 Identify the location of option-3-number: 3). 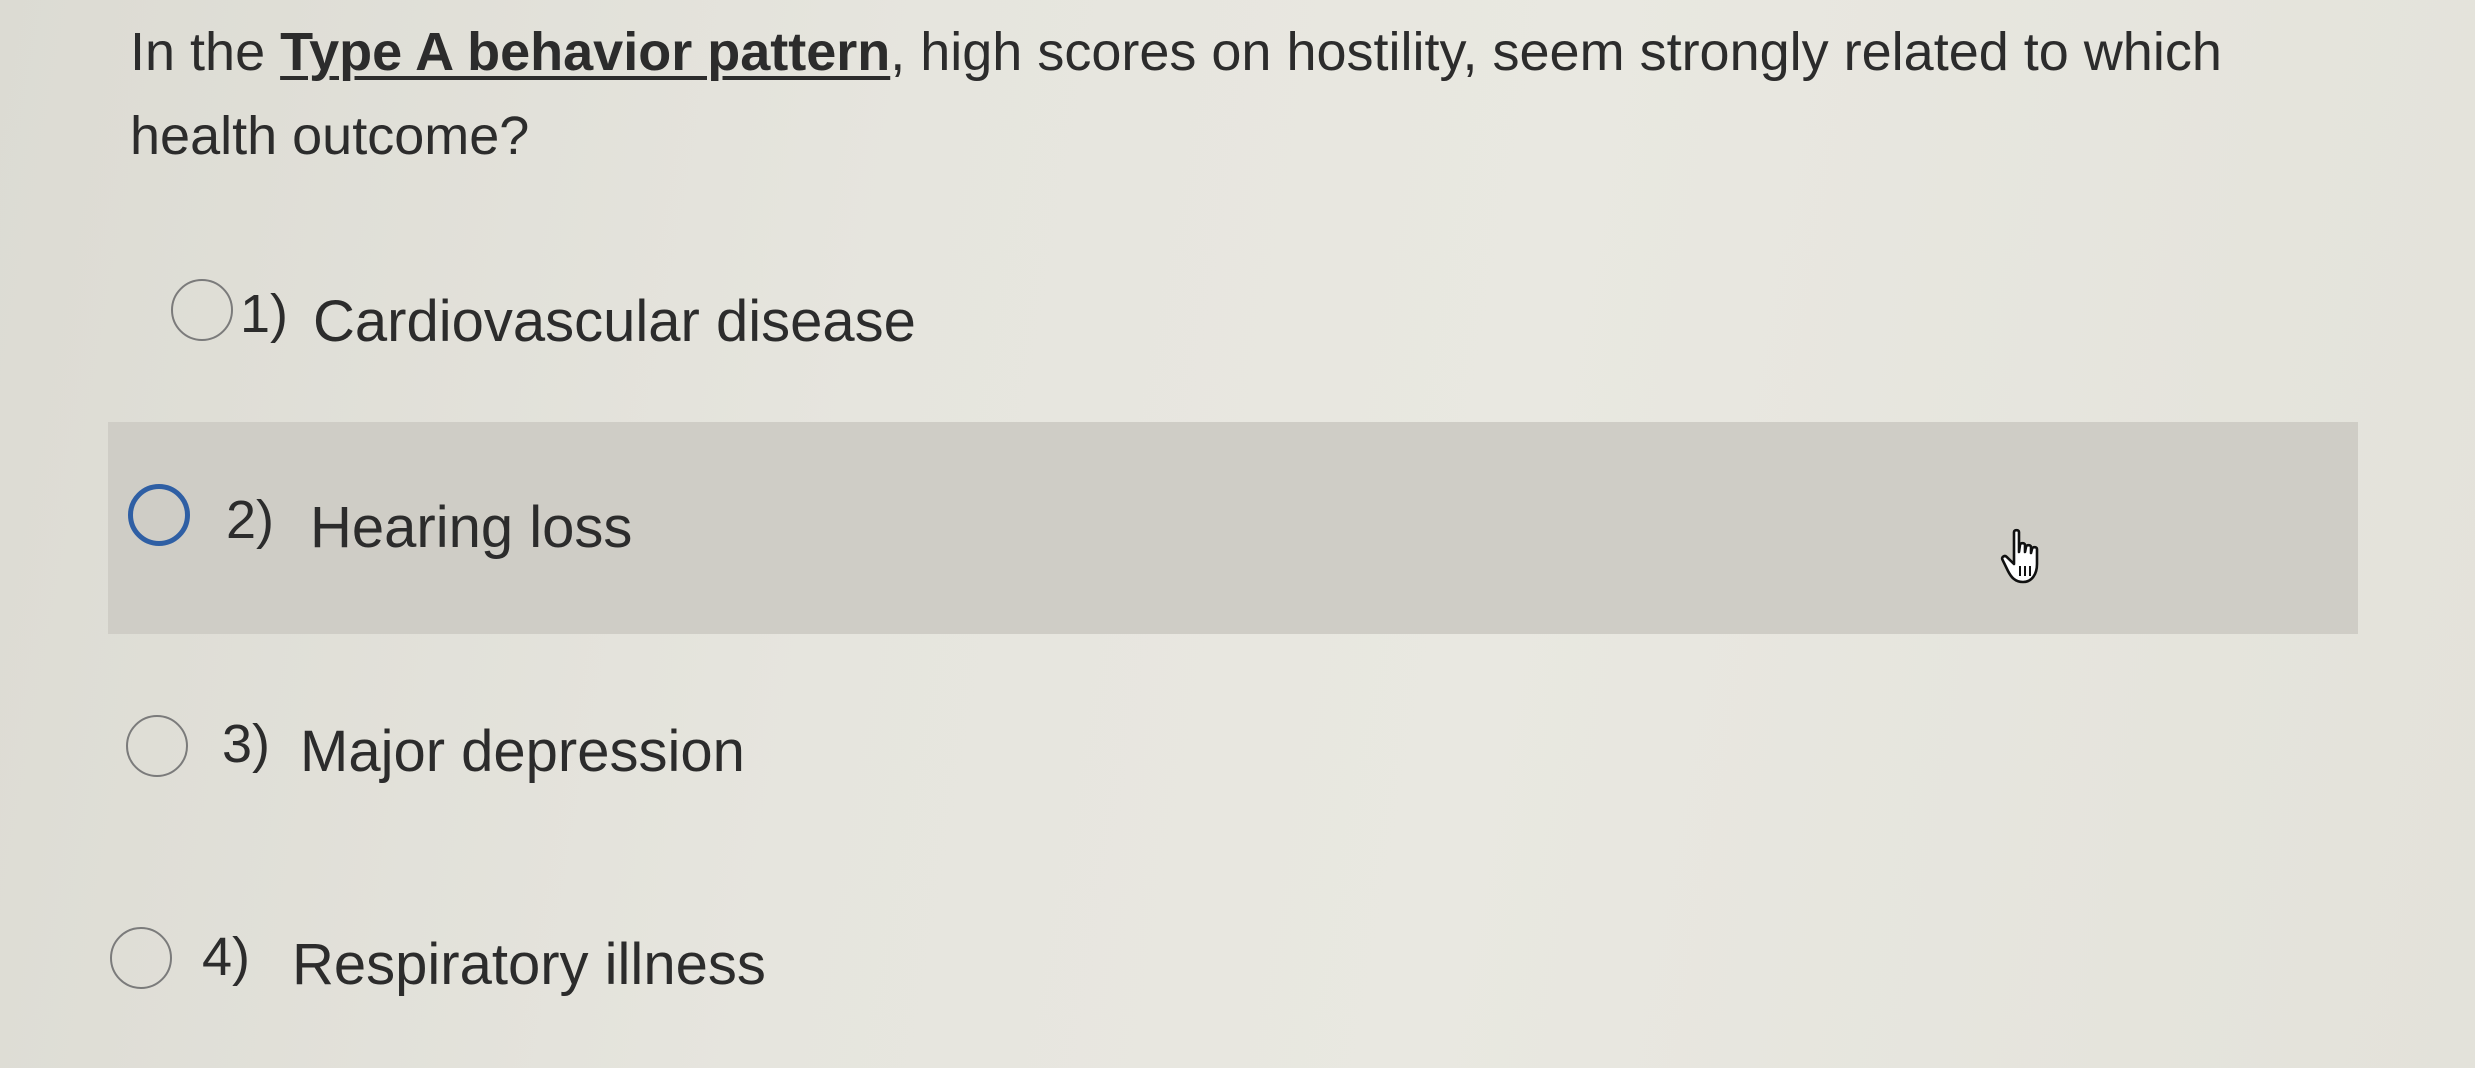
(246, 744).